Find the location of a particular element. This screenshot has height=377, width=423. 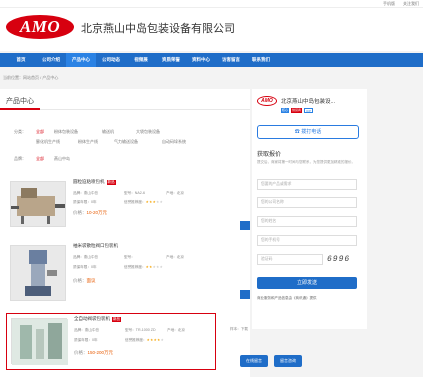

product-model: 型号：NA2-6 is located at coordinates (134, 193).